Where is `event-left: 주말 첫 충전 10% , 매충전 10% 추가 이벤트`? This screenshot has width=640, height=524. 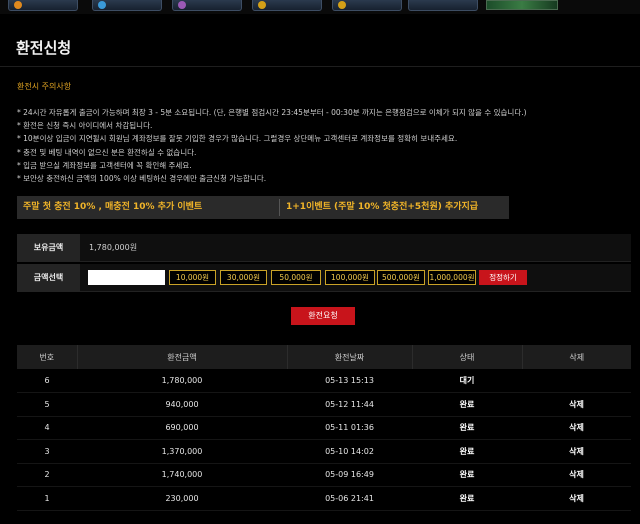 event-left: 주말 첫 충전 10% , 매충전 10% 추가 이벤트 is located at coordinates (113, 207).